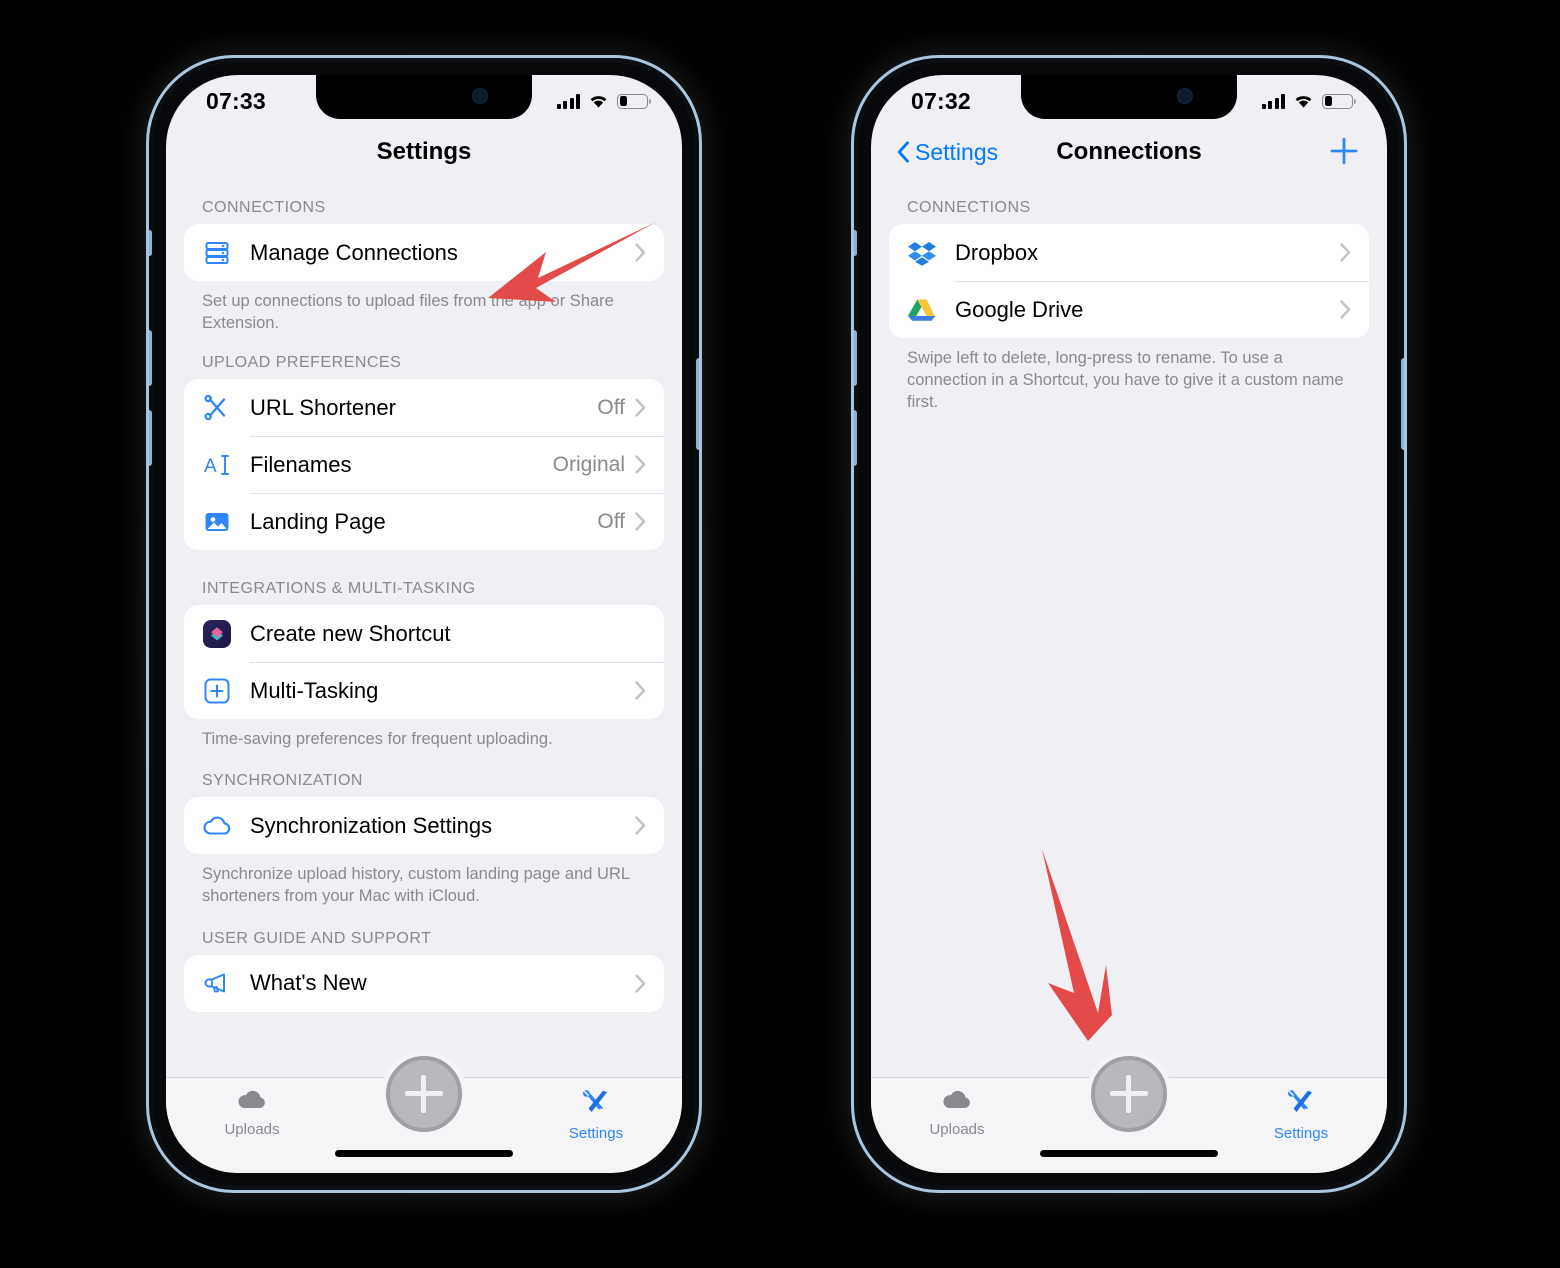 This screenshot has width=1560, height=1268. I want to click on row-landing-page: Landing Page Off, so click(424, 521).